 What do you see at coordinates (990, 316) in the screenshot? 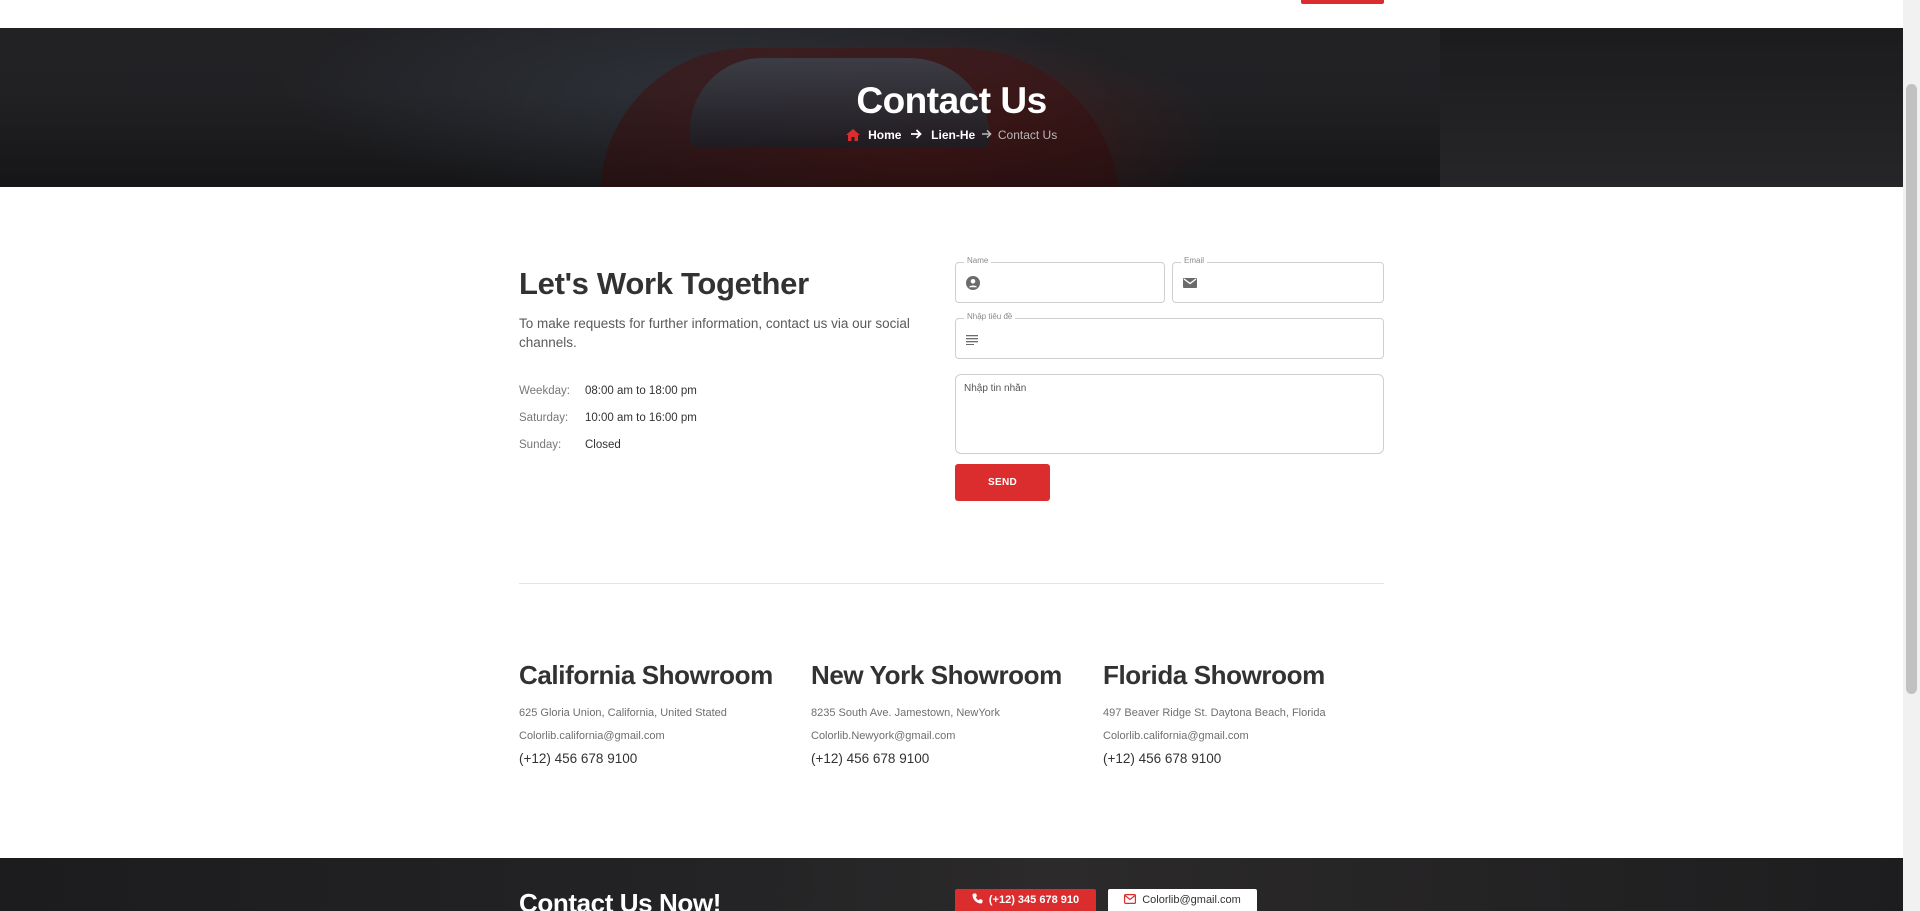
I see `subject-field-label: Nhập tiêu đề` at bounding box center [990, 316].